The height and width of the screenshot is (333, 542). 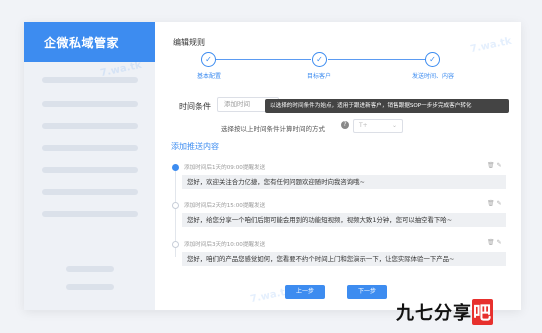 What do you see at coordinates (434, 313) in the screenshot?
I see `logo-text: 九七分享` at bounding box center [434, 313].